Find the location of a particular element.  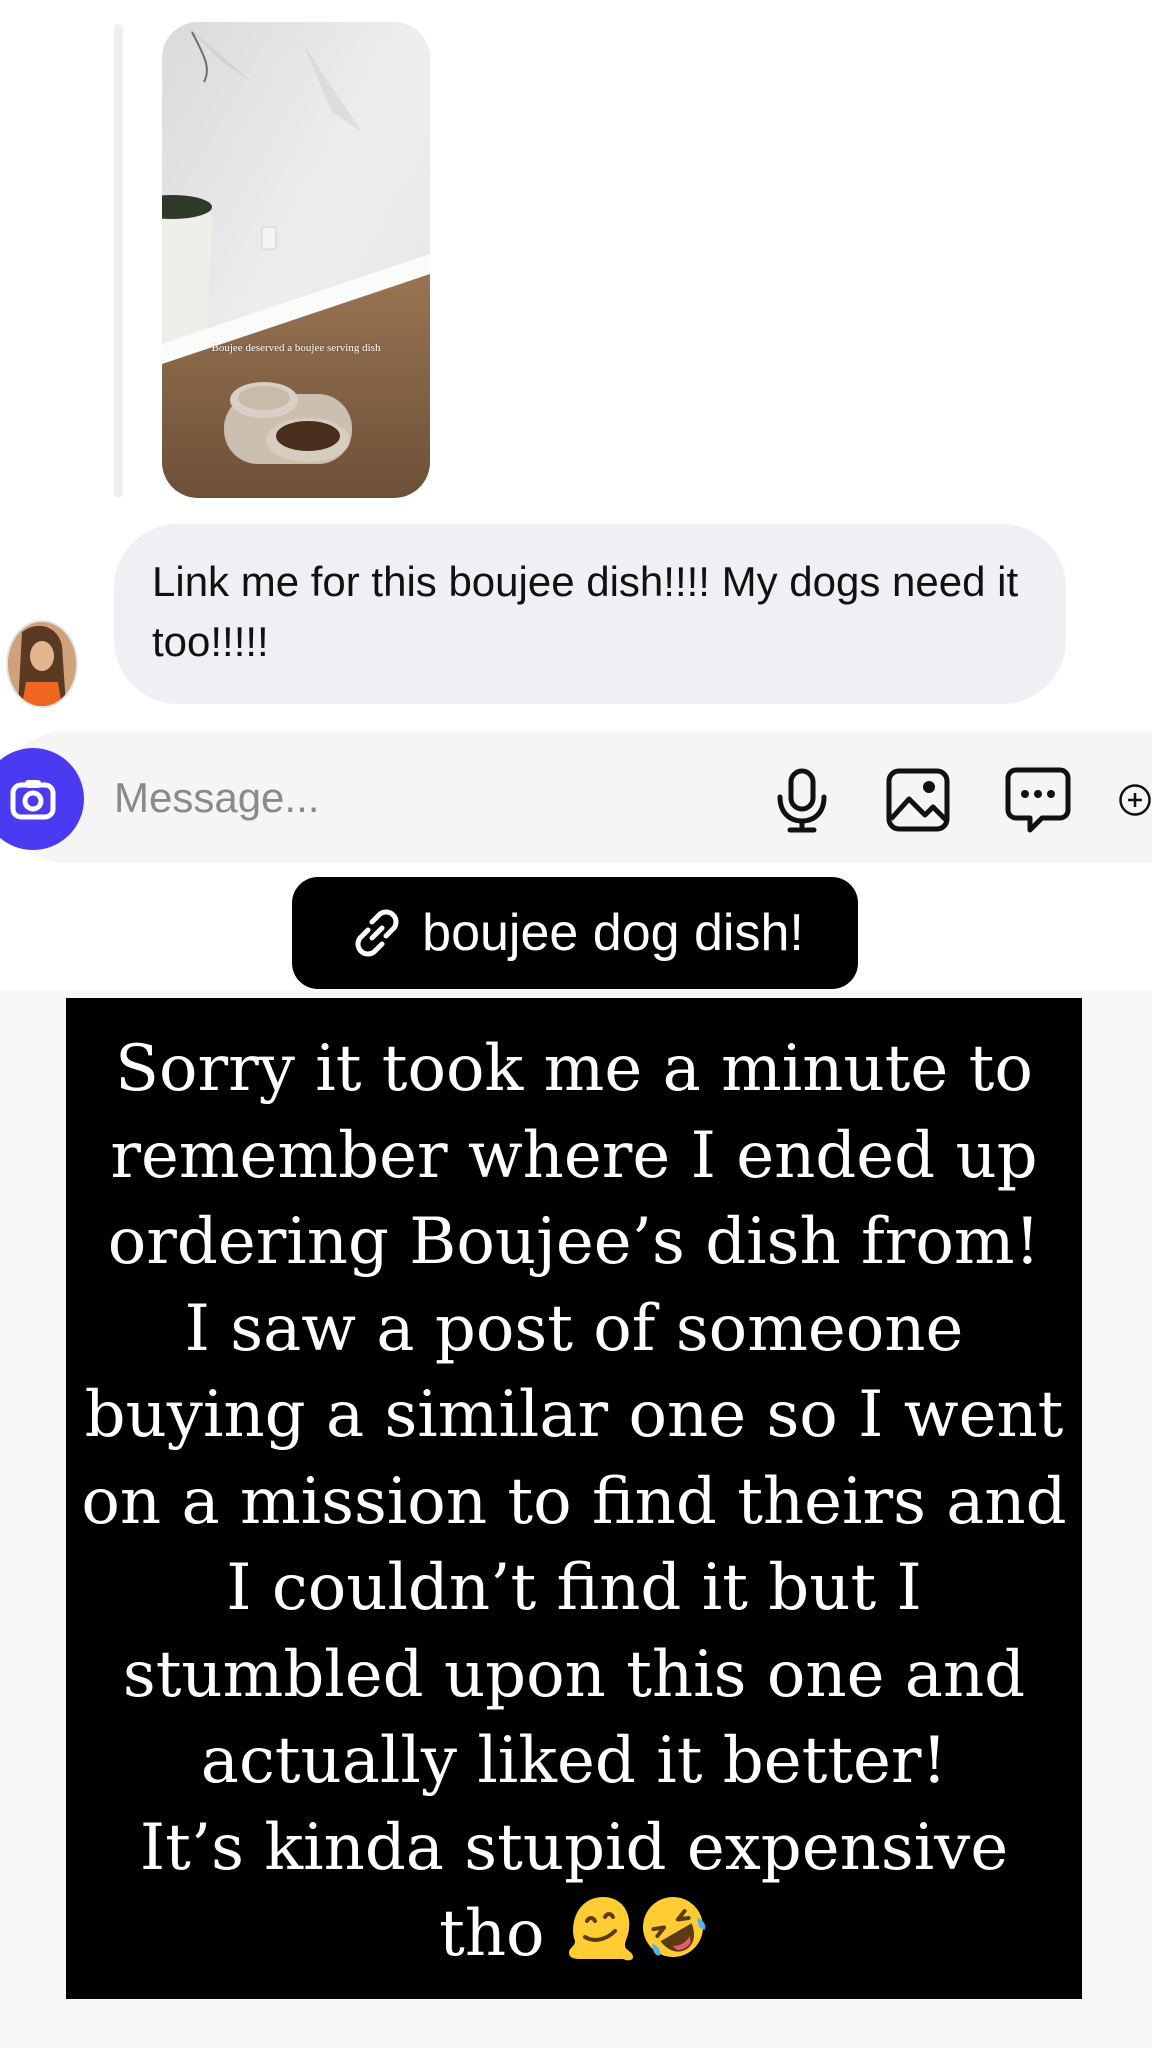

avatar is located at coordinates (42, 664).